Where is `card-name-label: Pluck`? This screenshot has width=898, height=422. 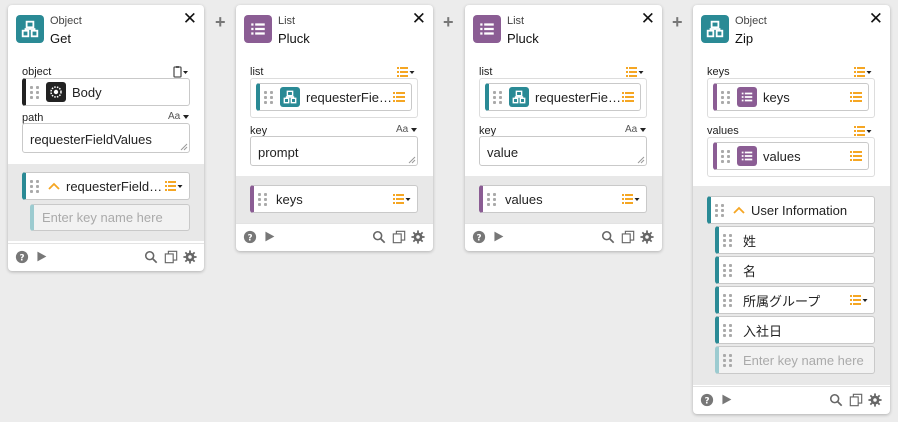
card-name-label: Pluck is located at coordinates (294, 38).